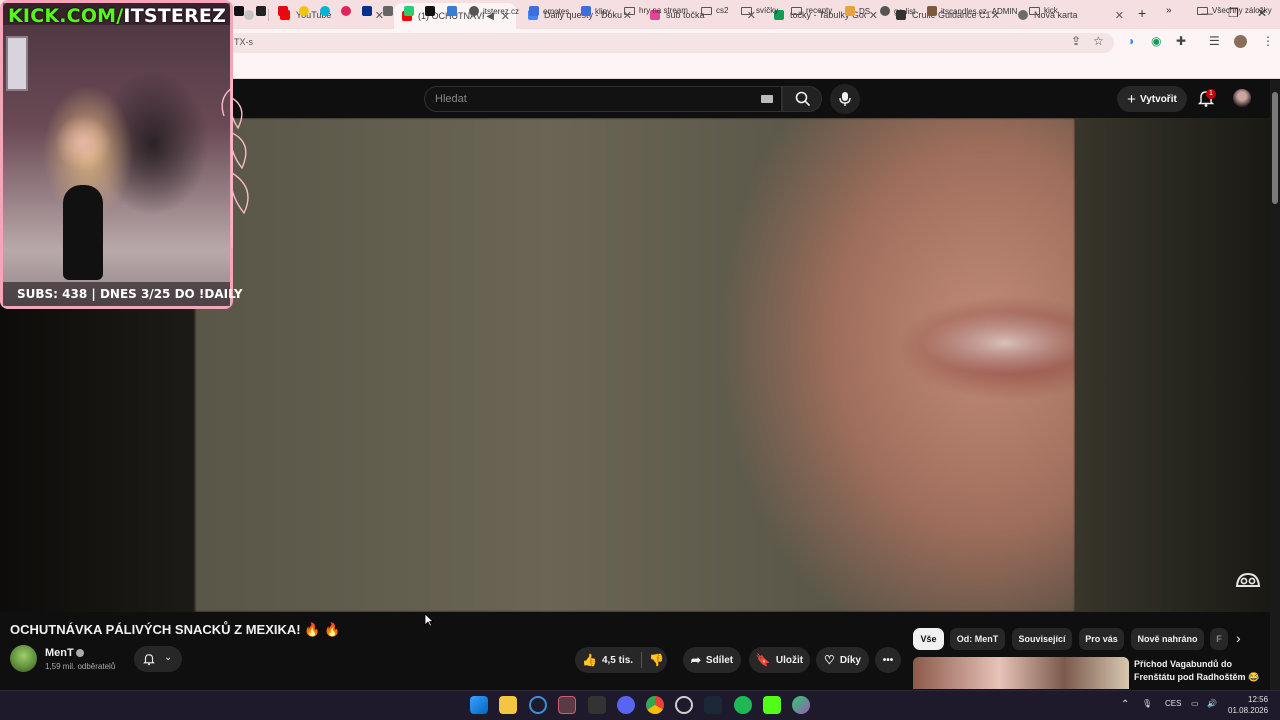 This screenshot has width=1280, height=720. What do you see at coordinates (479, 705) in the screenshot?
I see `start-icon` at bounding box center [479, 705].